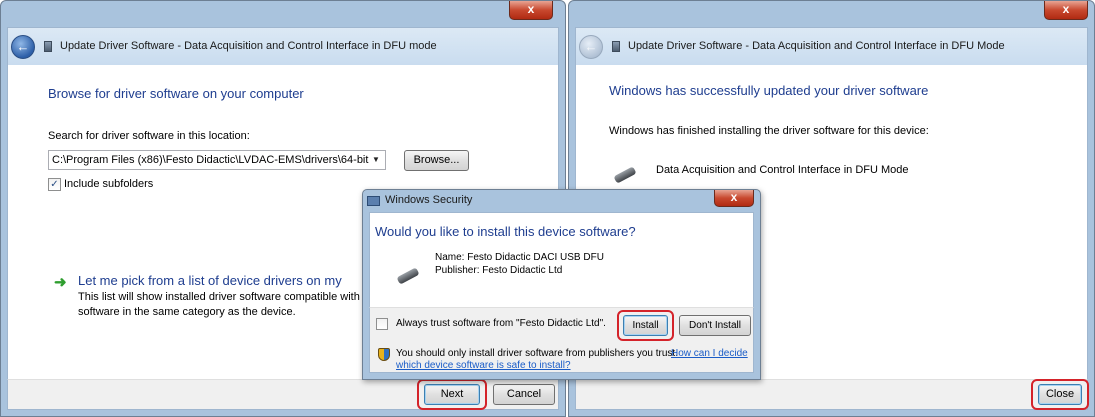 The width and height of the screenshot is (1095, 417). Describe the element at coordinates (1060, 394) in the screenshot. I see `close-button: Close` at that location.